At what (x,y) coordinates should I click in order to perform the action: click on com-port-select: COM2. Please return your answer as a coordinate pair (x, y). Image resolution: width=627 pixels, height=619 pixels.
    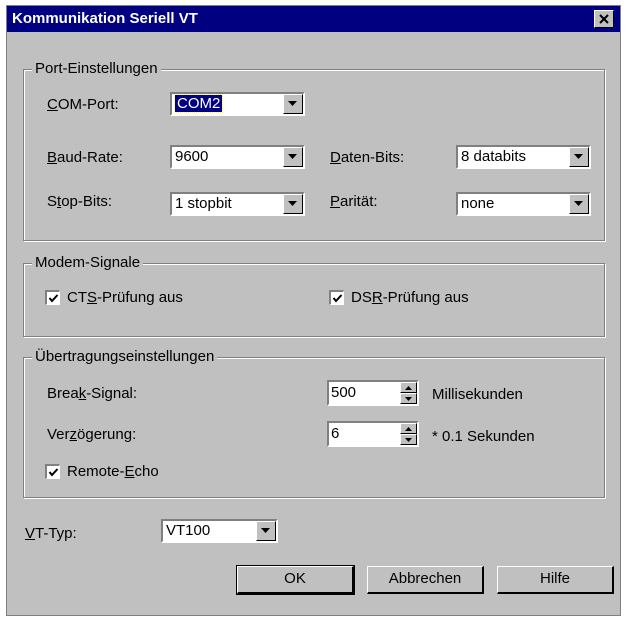
    Looking at the image, I should click on (237, 104).